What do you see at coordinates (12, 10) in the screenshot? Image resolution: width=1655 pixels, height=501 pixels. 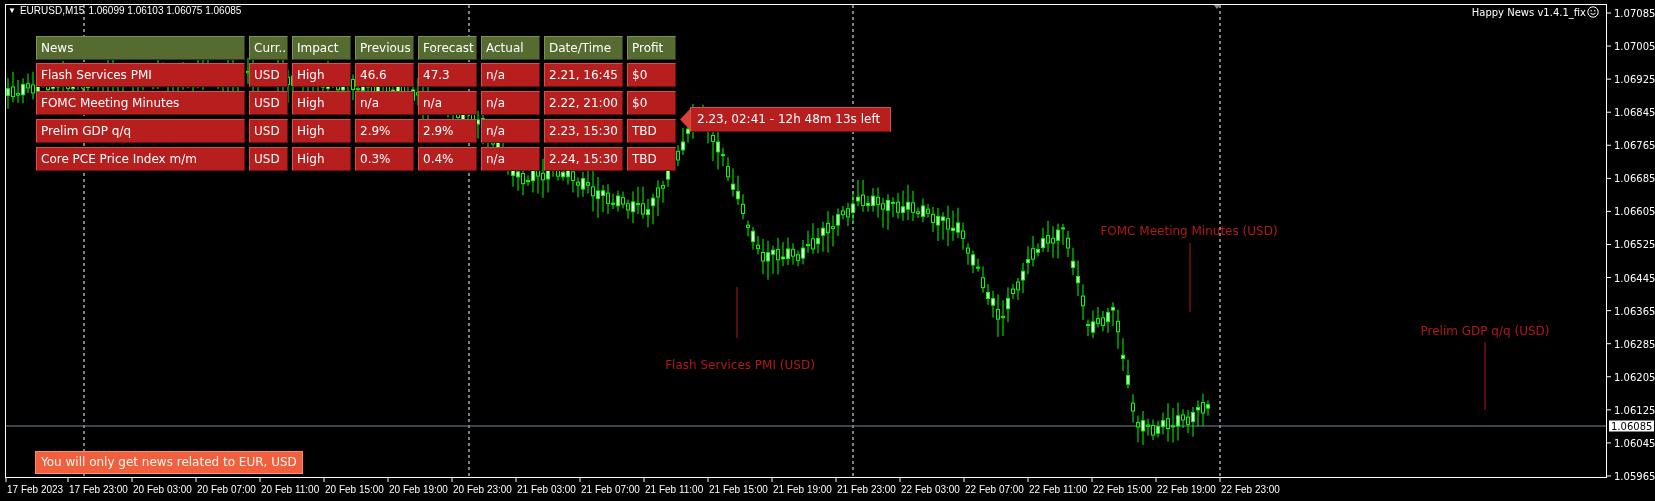 I see `dropdown-icon: ▼` at bounding box center [12, 10].